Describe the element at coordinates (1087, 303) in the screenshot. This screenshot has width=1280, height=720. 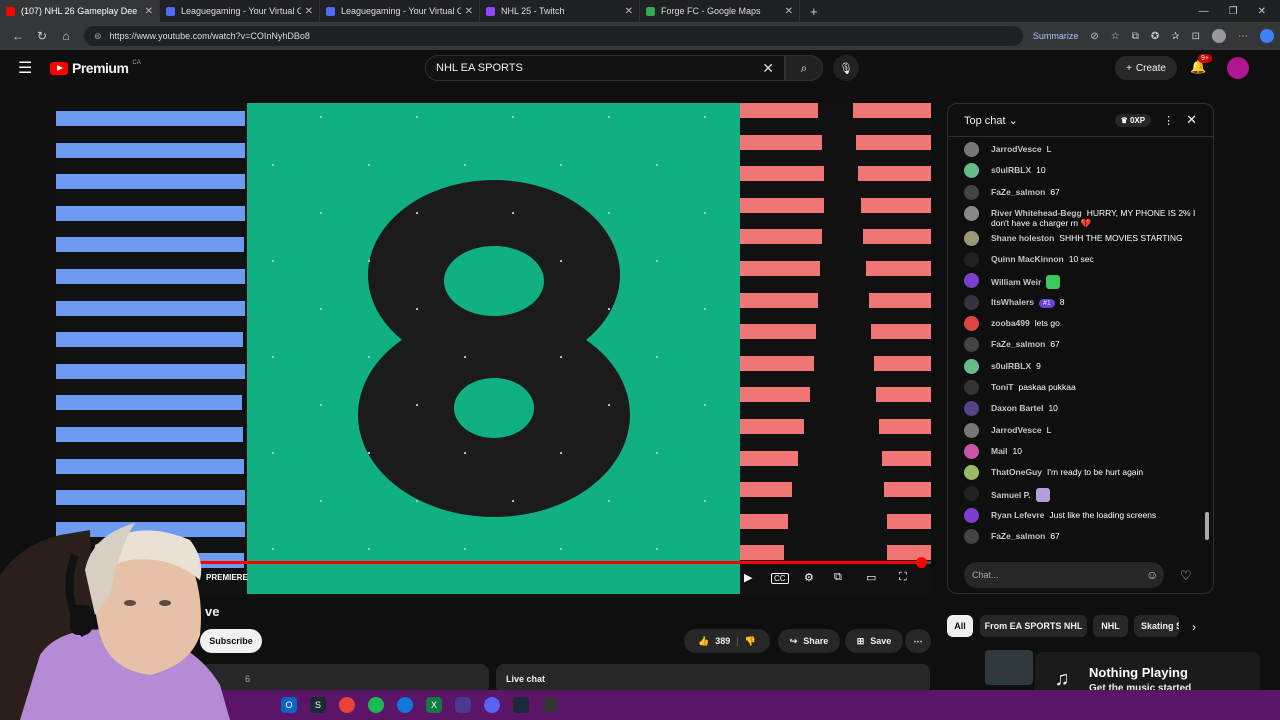
I see `chat-message: ItsWhalers #1 8` at that location.